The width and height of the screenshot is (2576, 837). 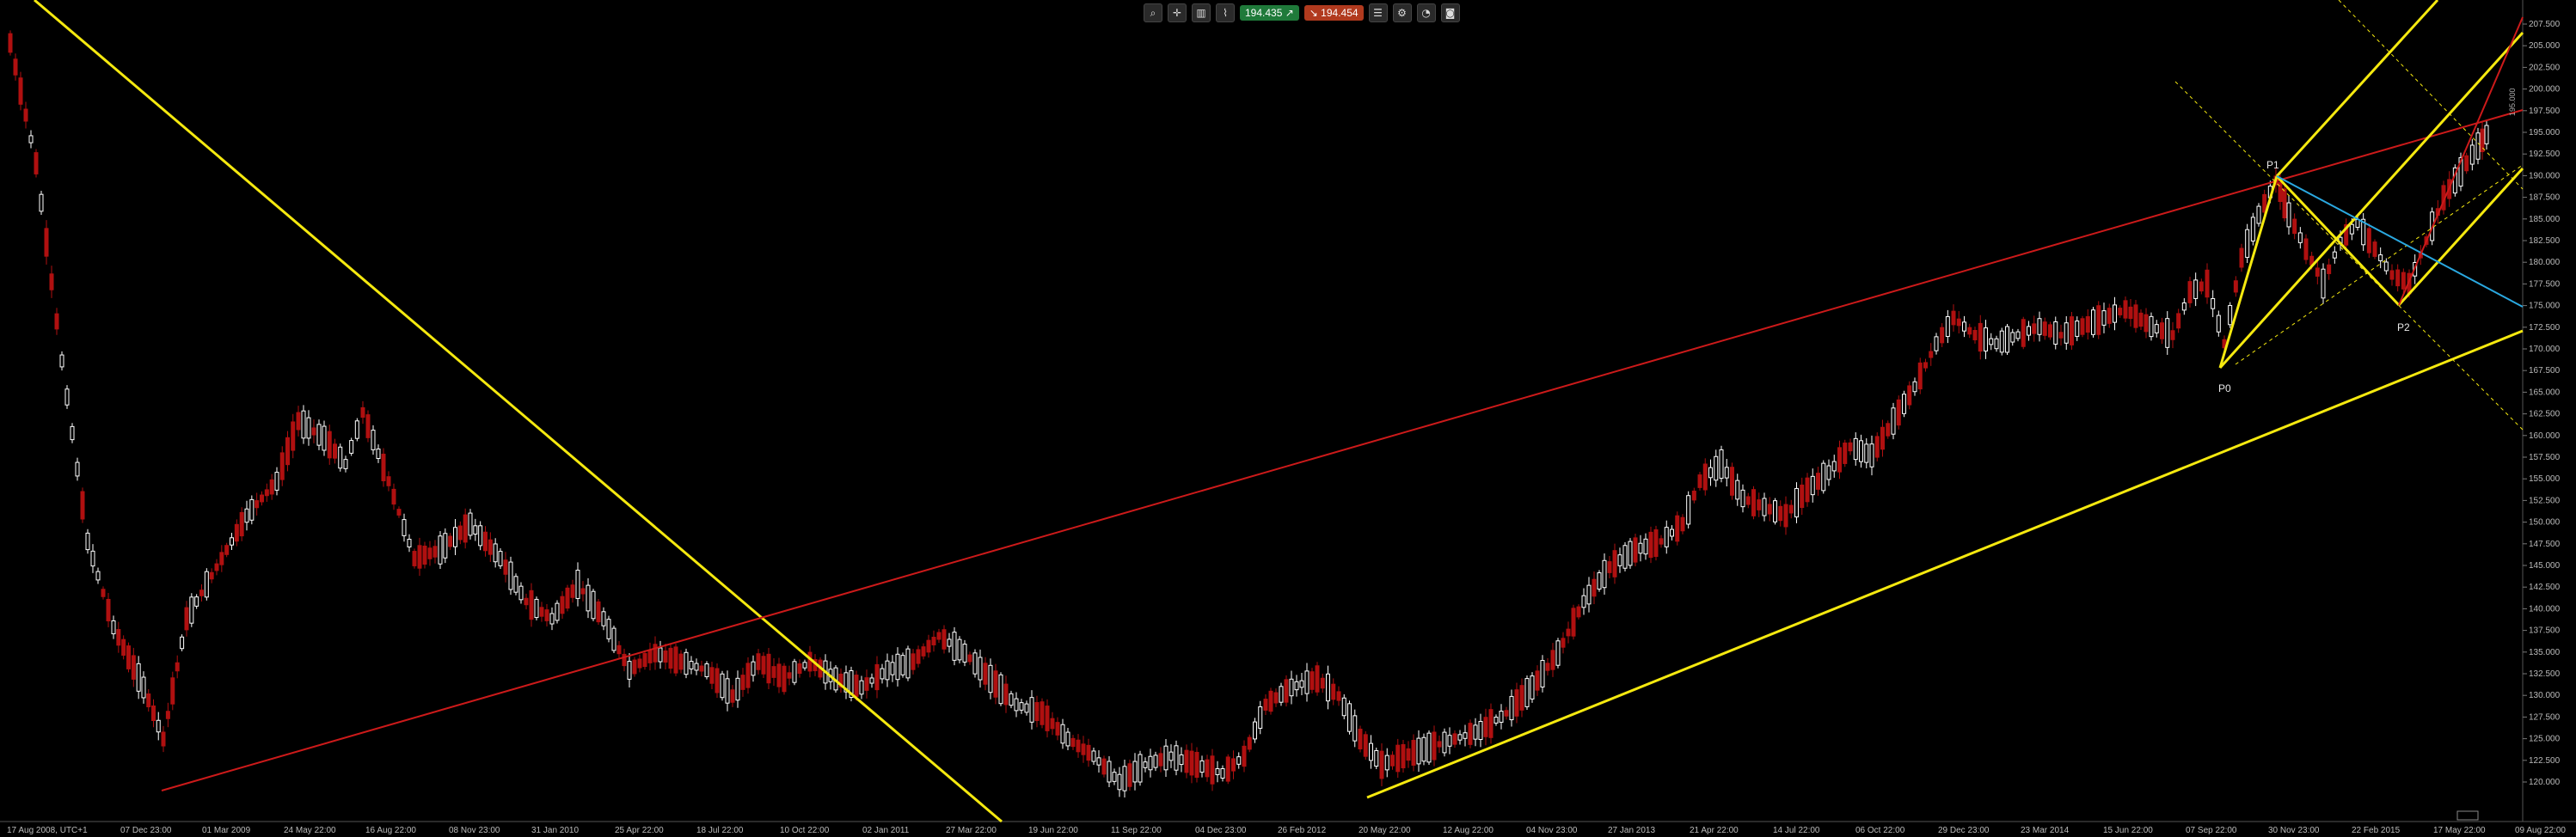 What do you see at coordinates (1136, 830) in the screenshot?
I see `time-axis-label: 11 Sep 22:00` at bounding box center [1136, 830].